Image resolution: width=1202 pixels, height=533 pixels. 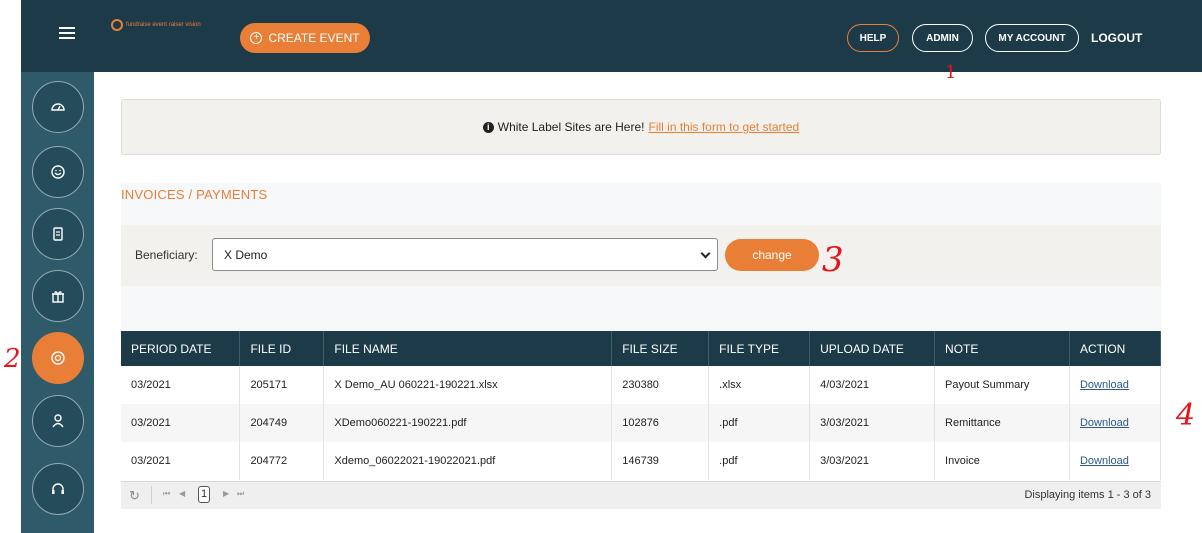 I want to click on dashboard-icon, so click(x=58, y=107).